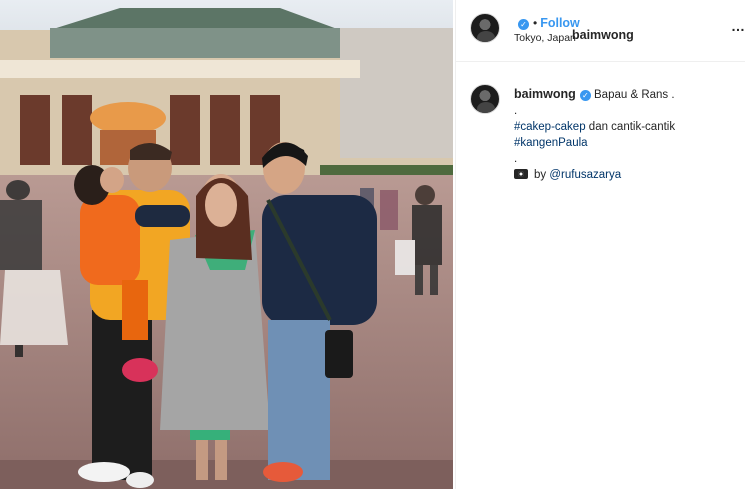 The height and width of the screenshot is (489, 745). What do you see at coordinates (627, 175) in the screenshot?
I see `caption-credit-line: by @rufusazarya` at bounding box center [627, 175].